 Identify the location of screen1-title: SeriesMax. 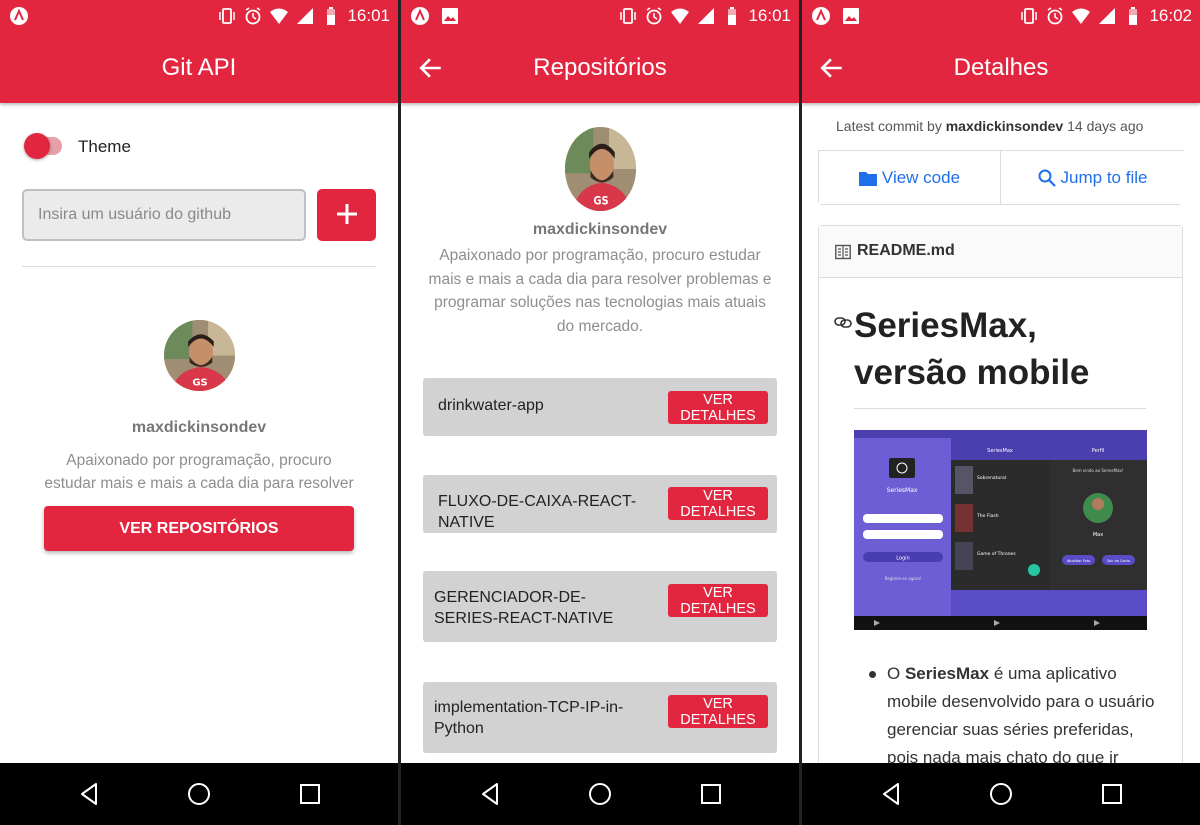
(902, 490).